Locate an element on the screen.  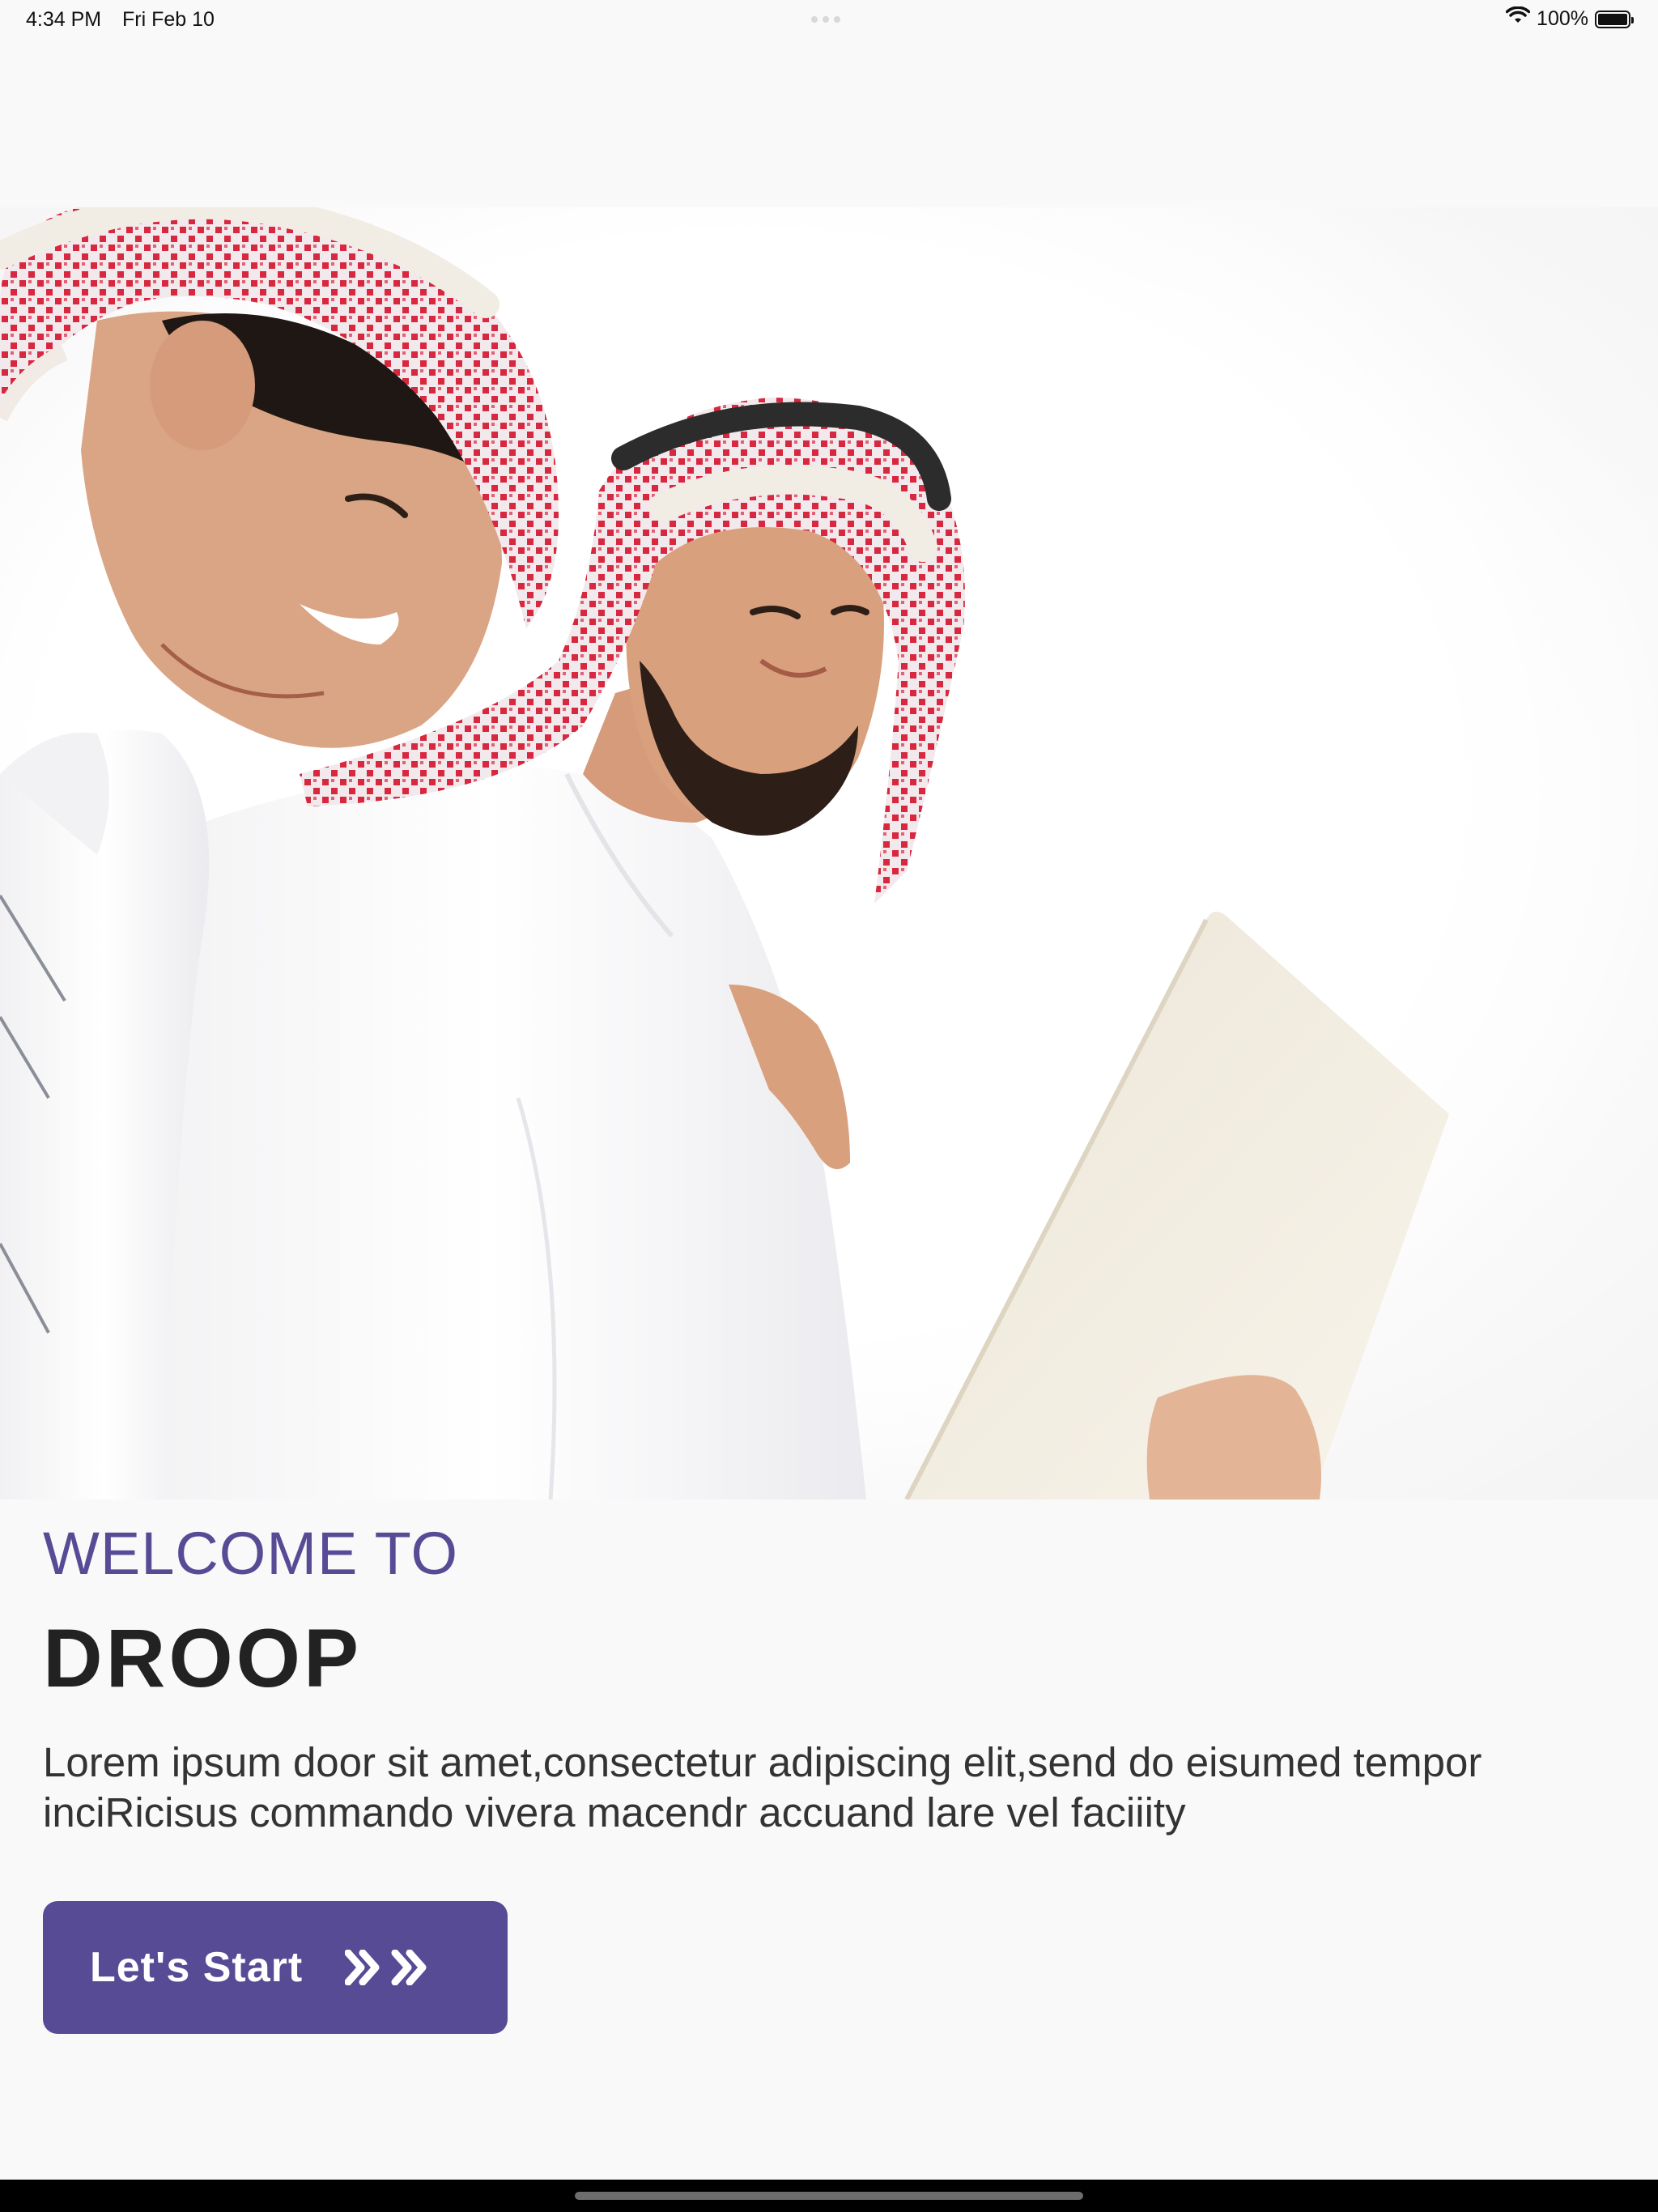
battery-percent: 100% is located at coordinates (1562, 19).